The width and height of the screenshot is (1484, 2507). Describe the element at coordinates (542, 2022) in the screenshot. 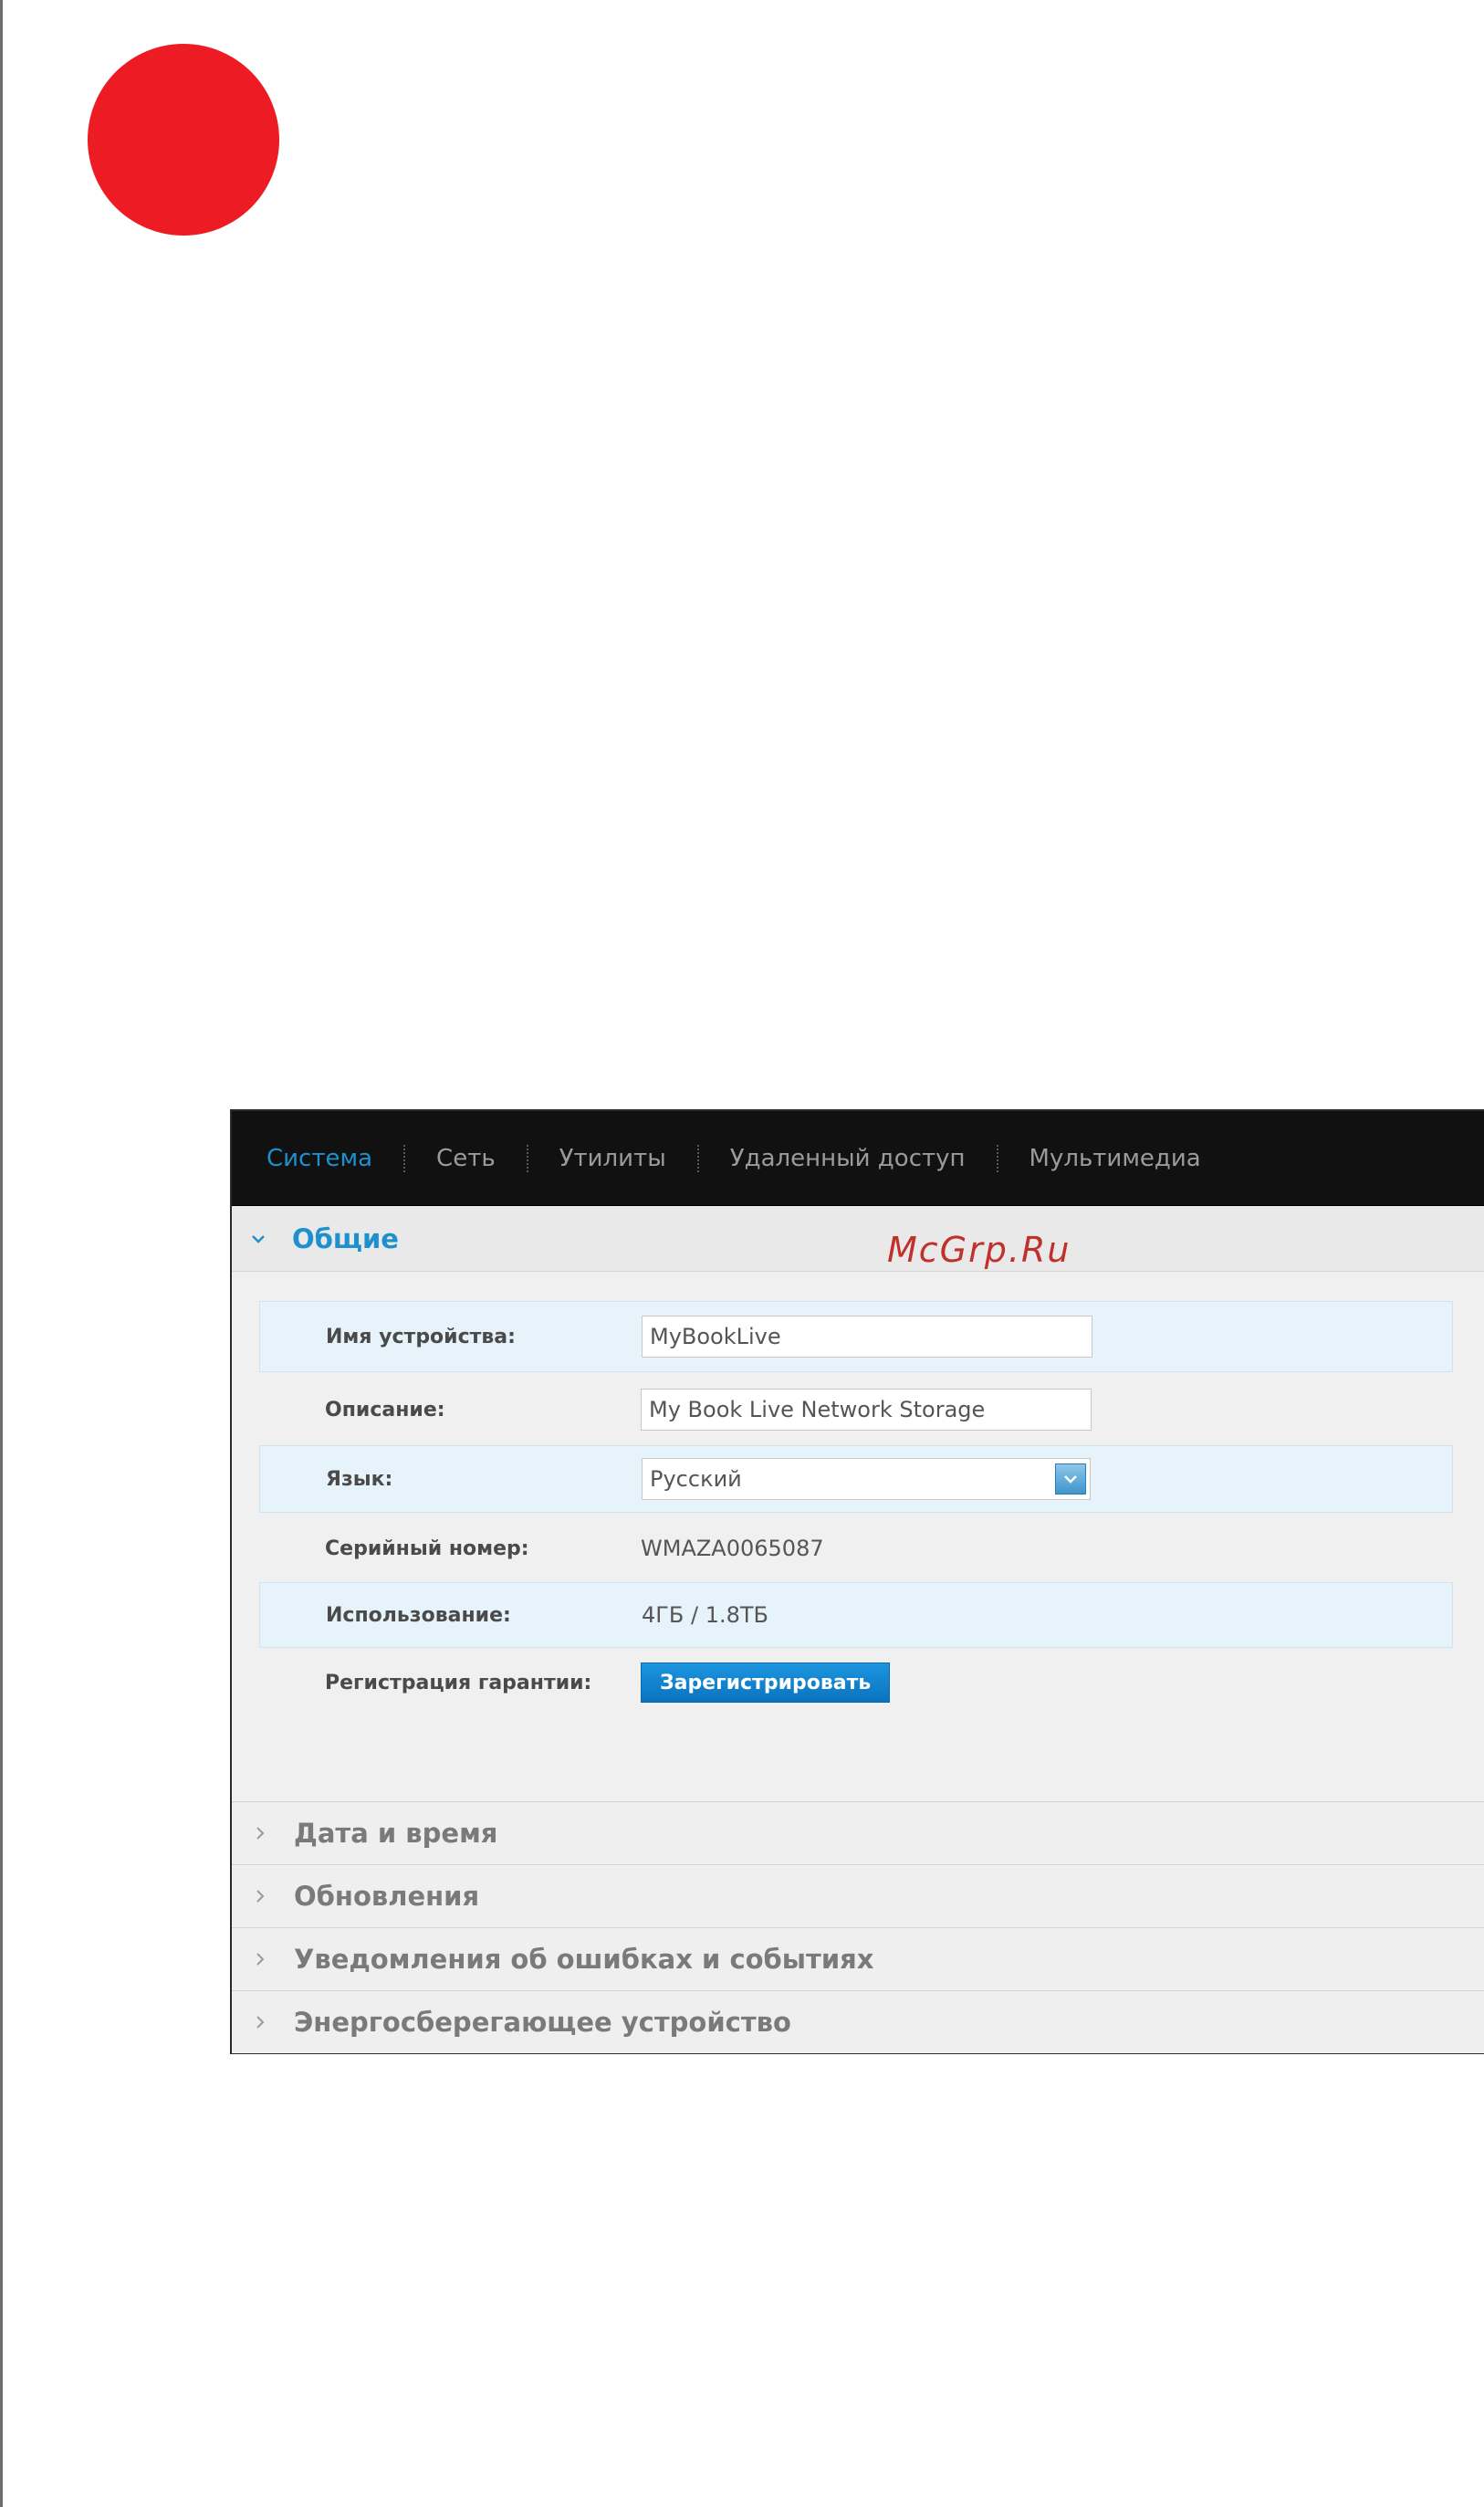

I see `section-title-energy-saver: Энергосберегающее устройство` at that location.